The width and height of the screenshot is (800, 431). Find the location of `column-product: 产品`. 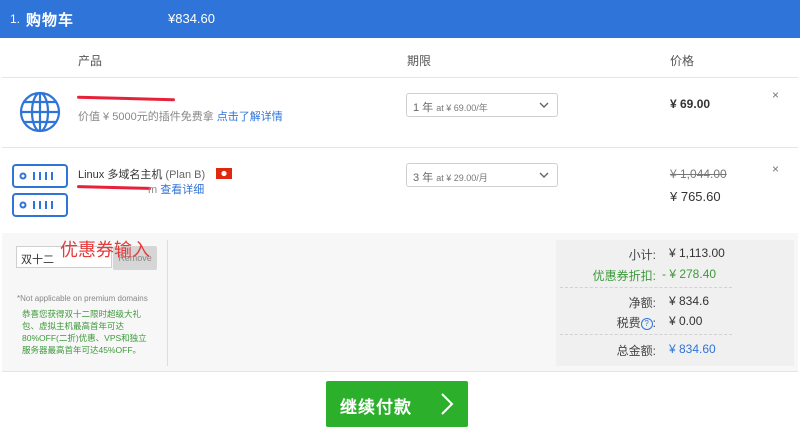

column-product: 产品 is located at coordinates (90, 61).